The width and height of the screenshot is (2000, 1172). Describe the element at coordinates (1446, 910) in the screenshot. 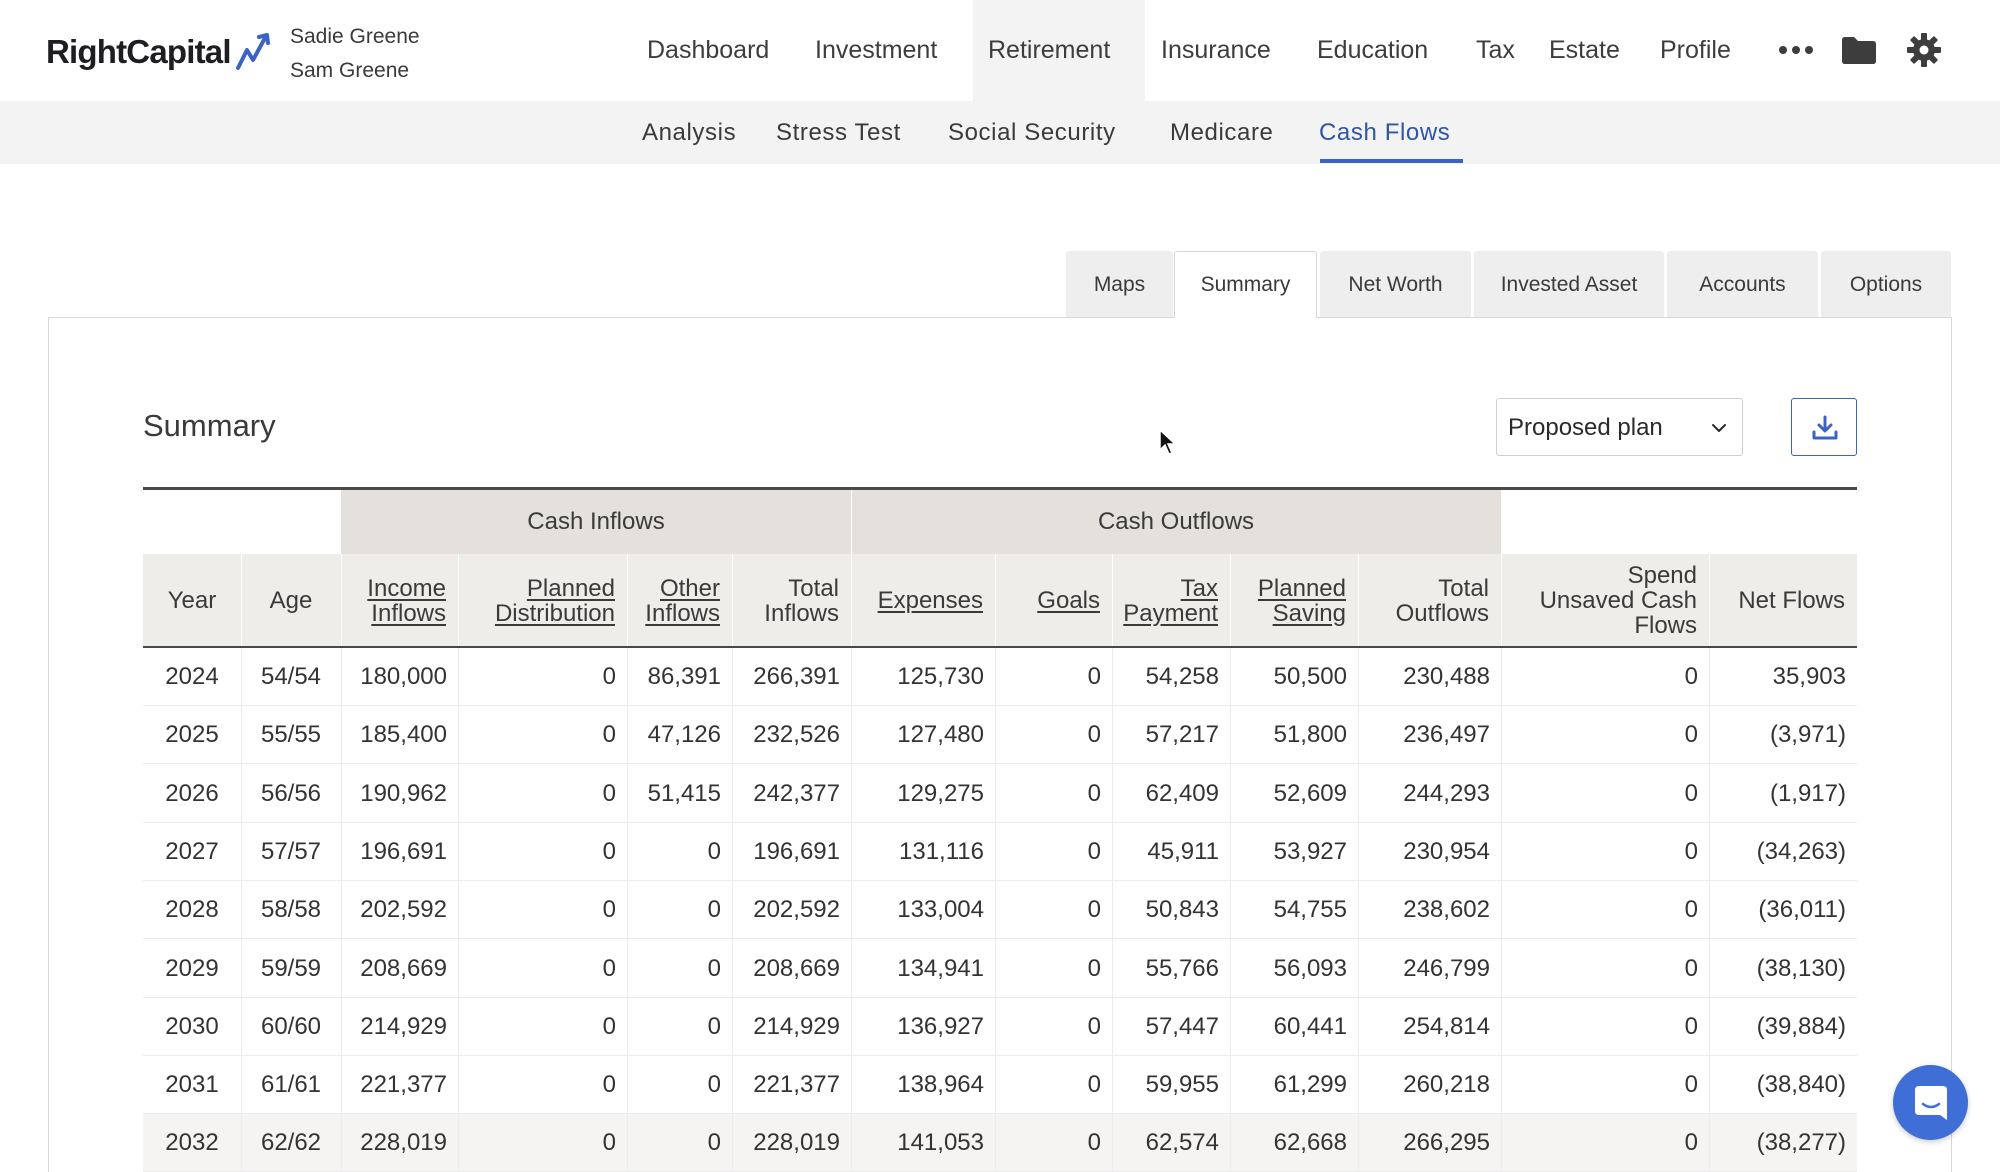

I see `cell-total-outflows: 238,602` at that location.